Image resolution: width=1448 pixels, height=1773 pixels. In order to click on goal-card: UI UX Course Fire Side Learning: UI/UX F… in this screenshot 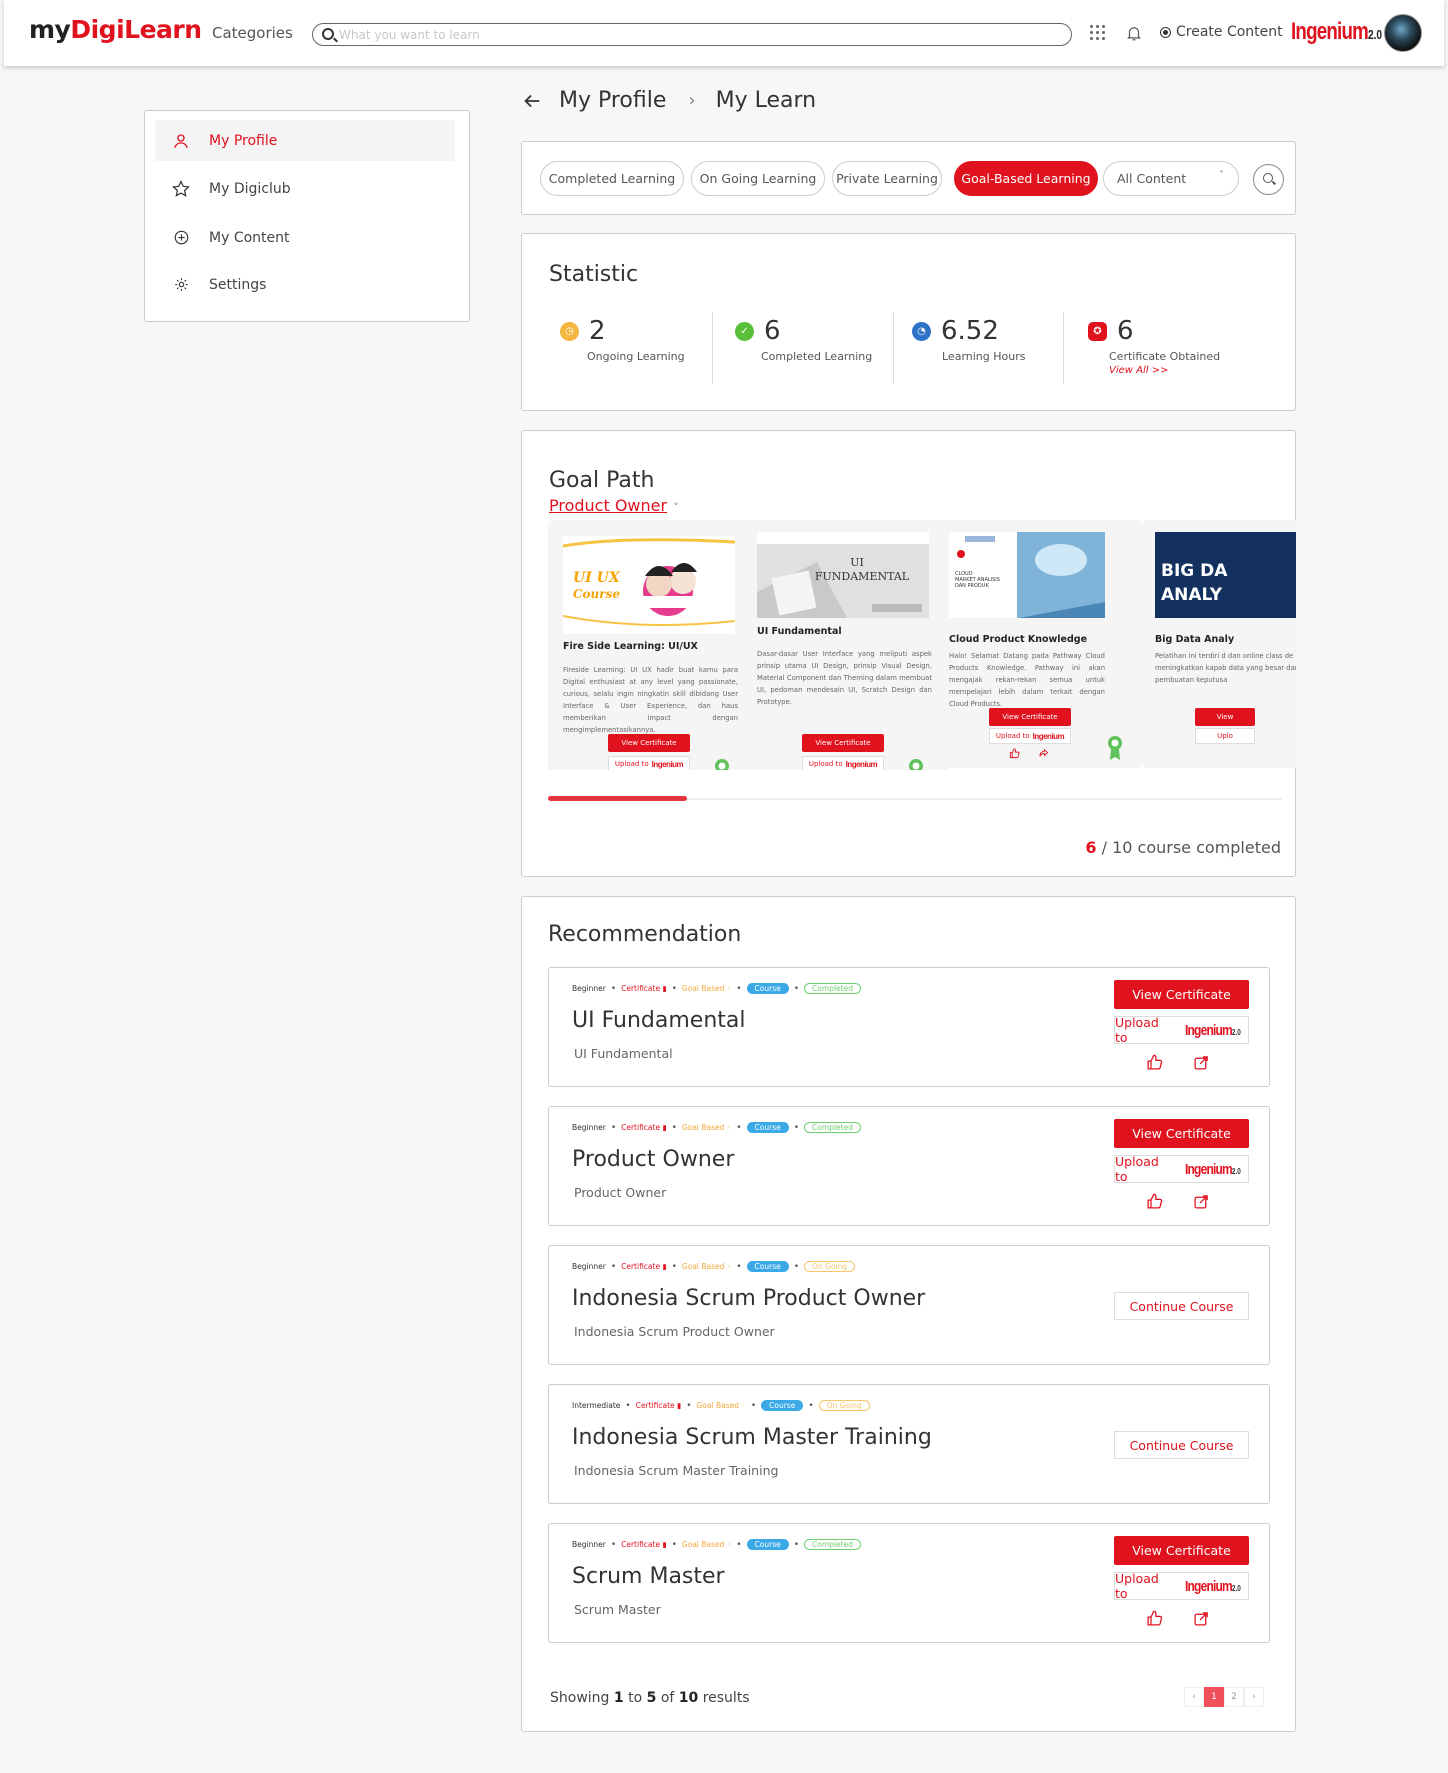, I will do `click(651, 645)`.